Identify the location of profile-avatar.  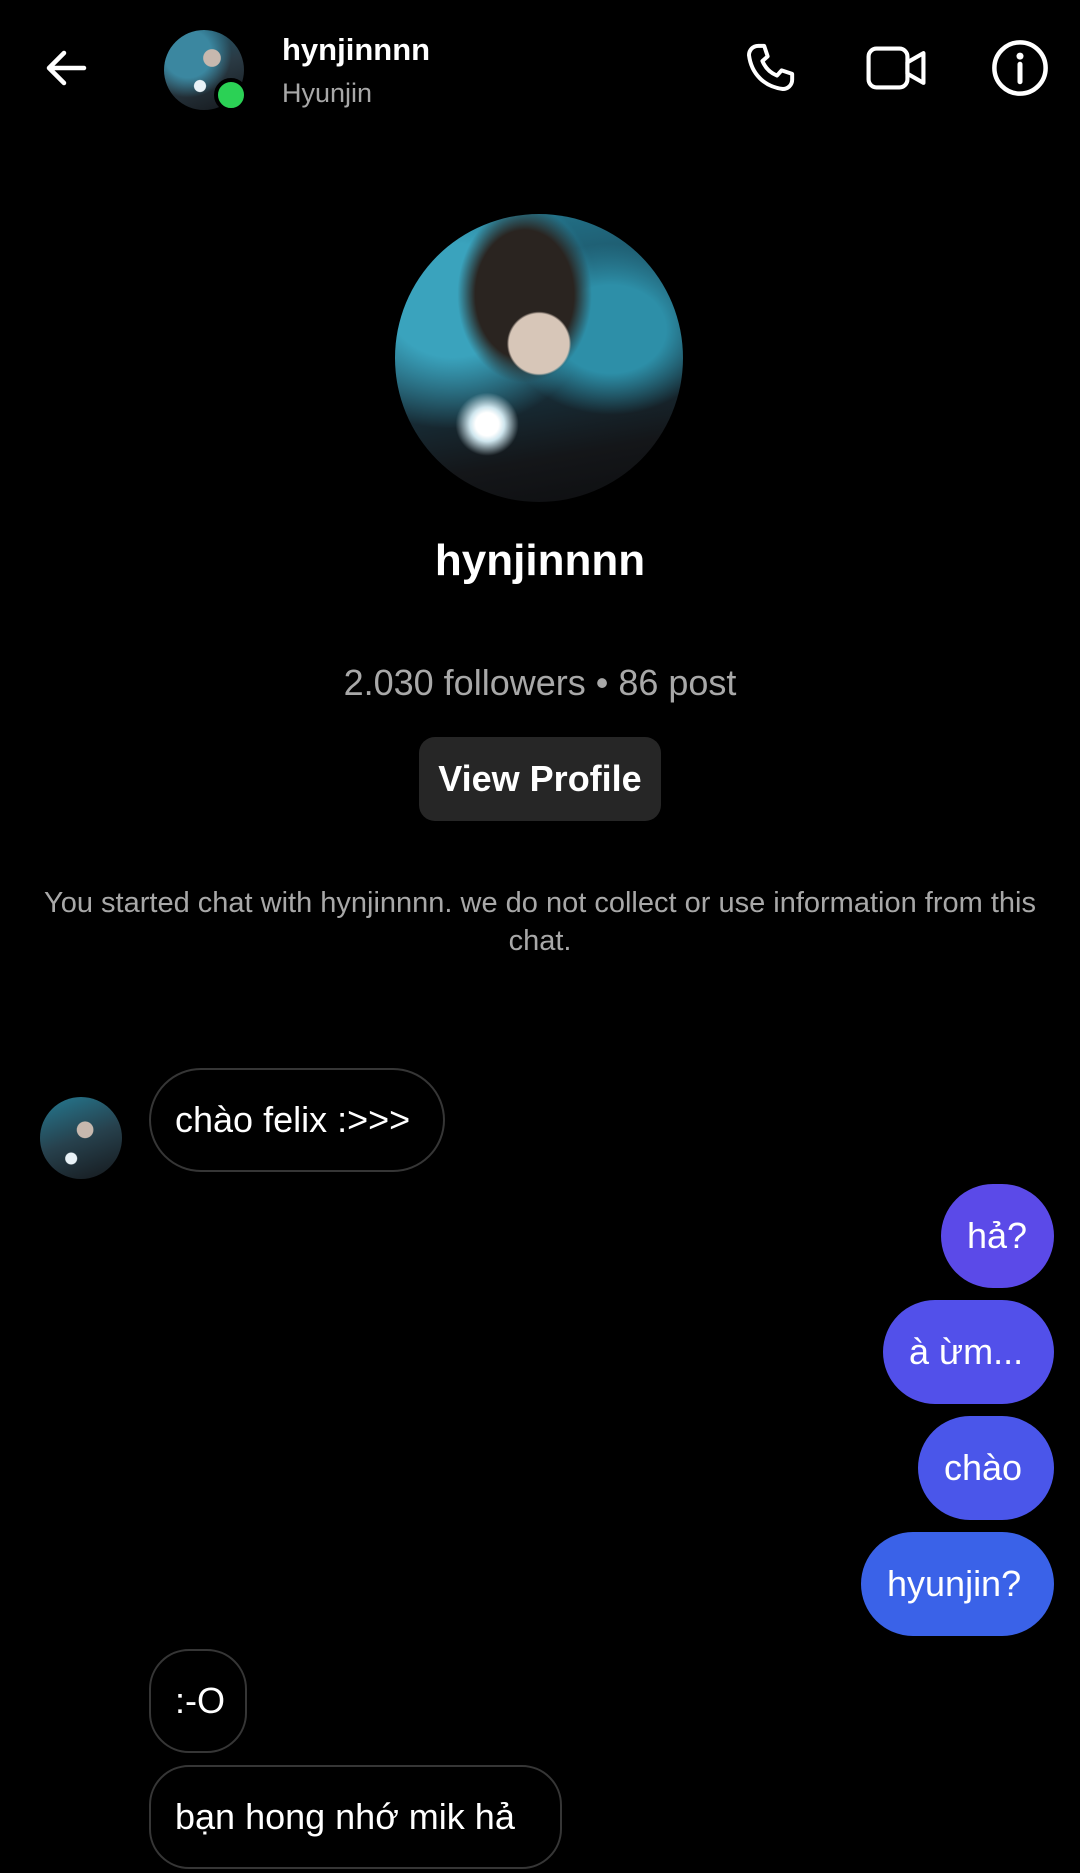
(539, 358).